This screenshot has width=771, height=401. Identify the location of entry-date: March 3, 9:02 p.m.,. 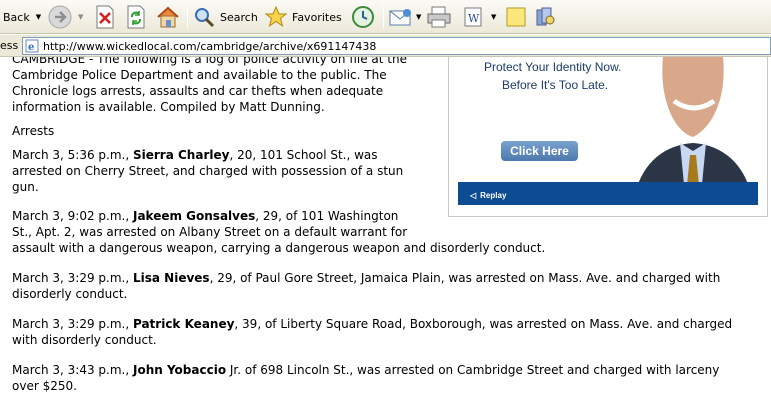
(72, 216).